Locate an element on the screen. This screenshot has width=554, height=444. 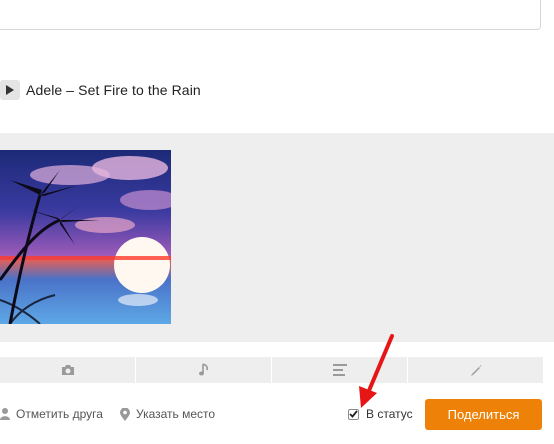
add-text-button is located at coordinates (340, 370).